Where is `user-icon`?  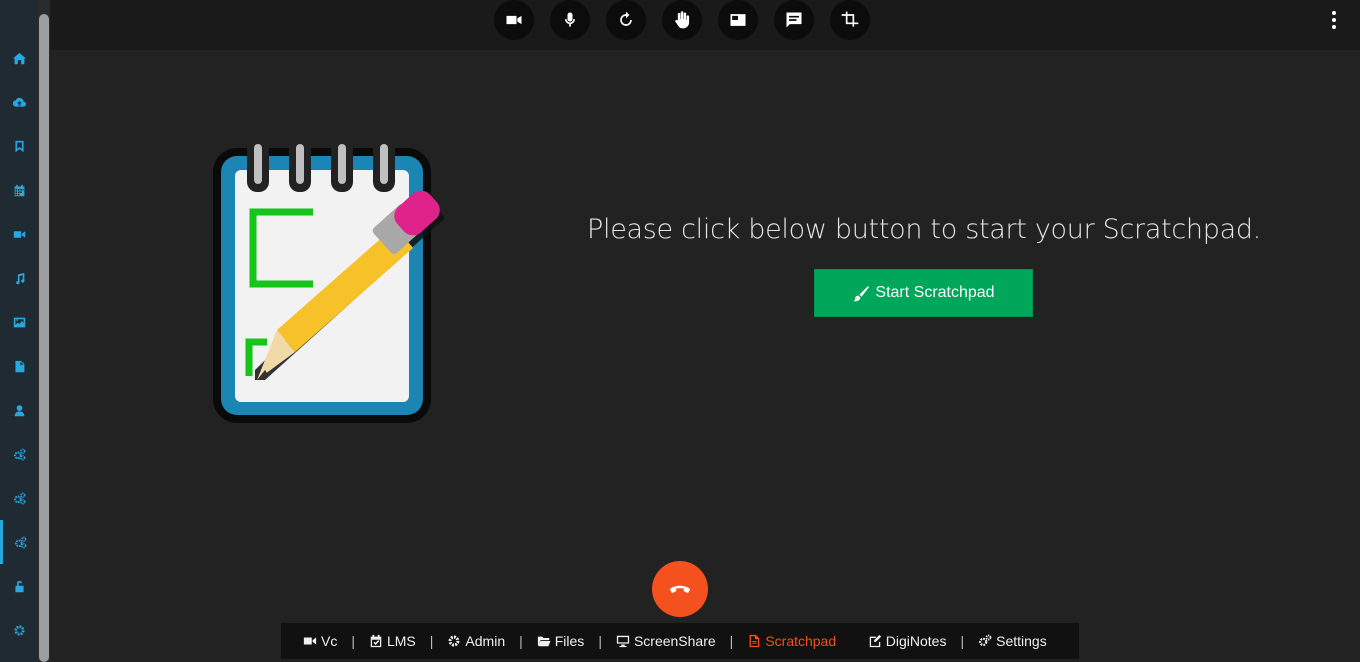 user-icon is located at coordinates (19, 410).